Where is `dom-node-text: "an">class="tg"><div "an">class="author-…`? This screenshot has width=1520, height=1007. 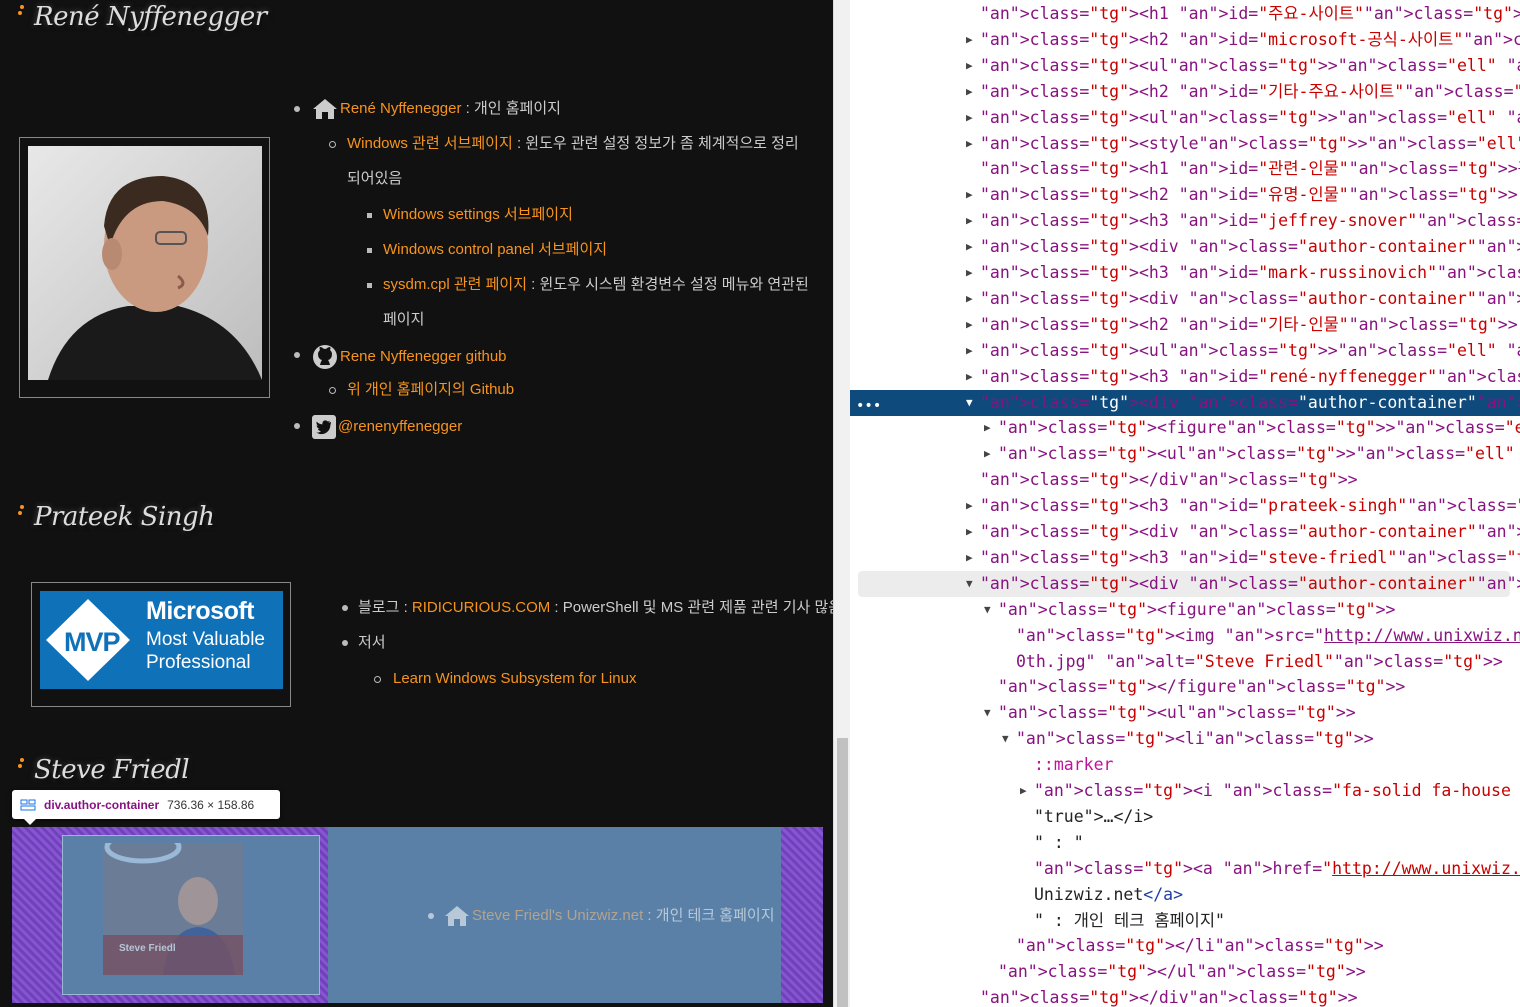
dom-node-text: "an">class="tg"><div "an">class="author-… is located at coordinates (1250, 402).